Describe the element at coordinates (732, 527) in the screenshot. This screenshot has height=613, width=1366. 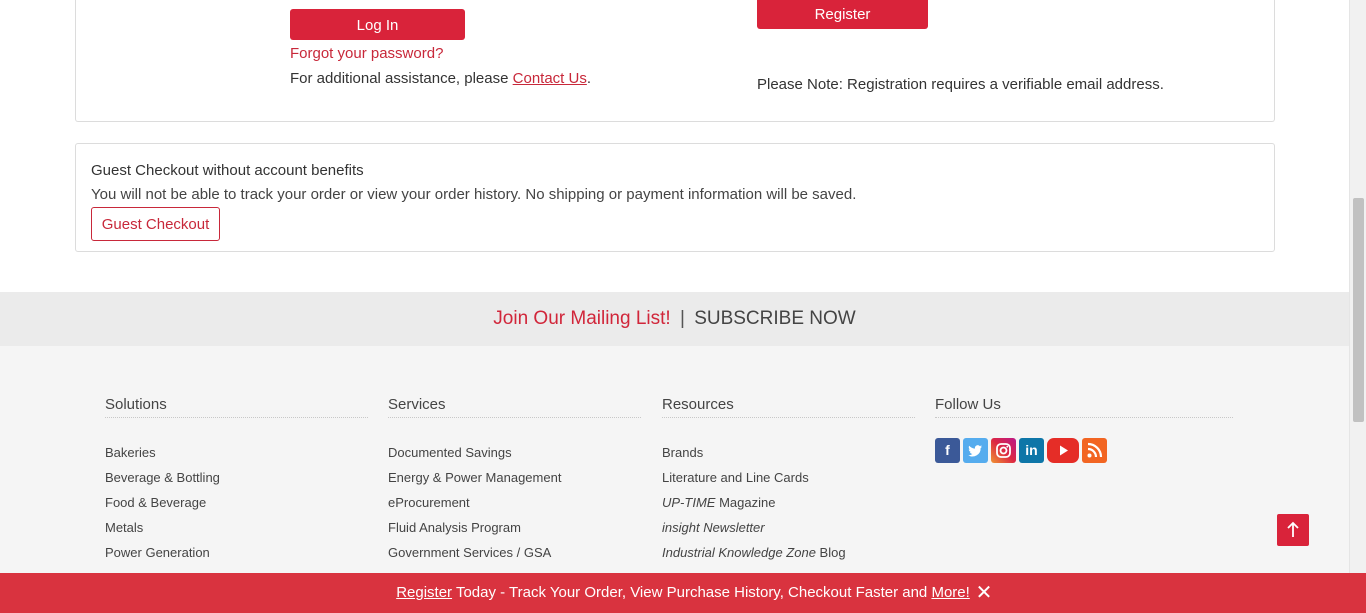
I see `newsletter-suffix: Newsletter` at that location.